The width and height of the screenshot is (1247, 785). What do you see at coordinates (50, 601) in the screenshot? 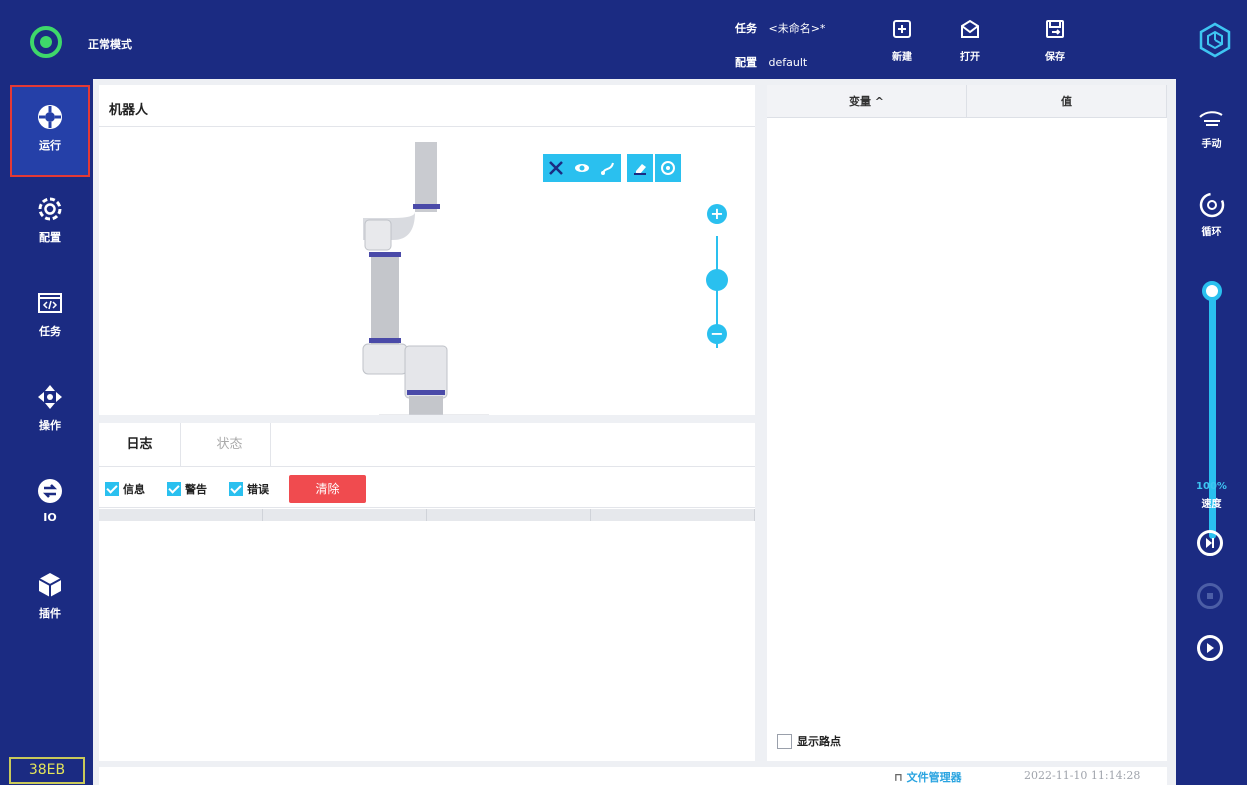
I see `sidebar-item-plugin: 插件` at bounding box center [50, 601].